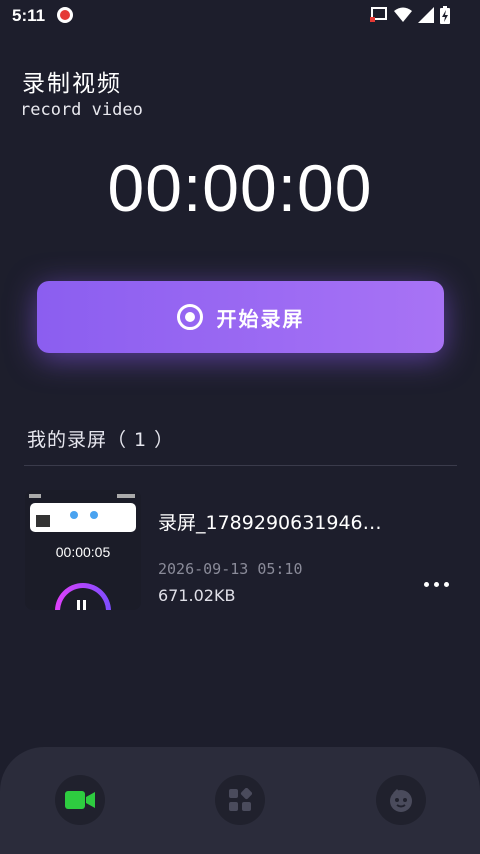  I want to click on face-icon, so click(401, 800).